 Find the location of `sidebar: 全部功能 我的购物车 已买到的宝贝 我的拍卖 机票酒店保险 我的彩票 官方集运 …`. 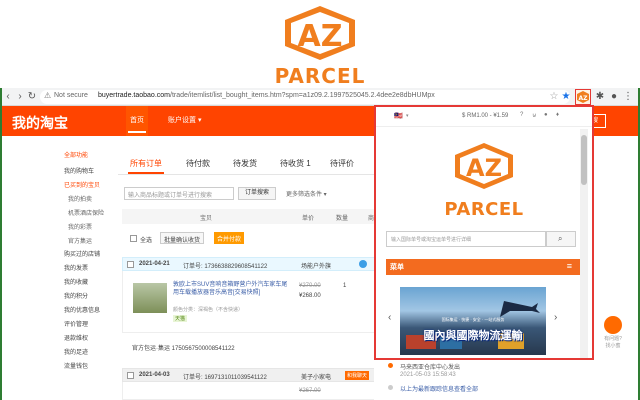

sidebar: 全部功能 我的购物车 已买到的宝贝 我的拍卖 机票酒店保险 我的彩票 官方集运 … is located at coordinates (59, 268).